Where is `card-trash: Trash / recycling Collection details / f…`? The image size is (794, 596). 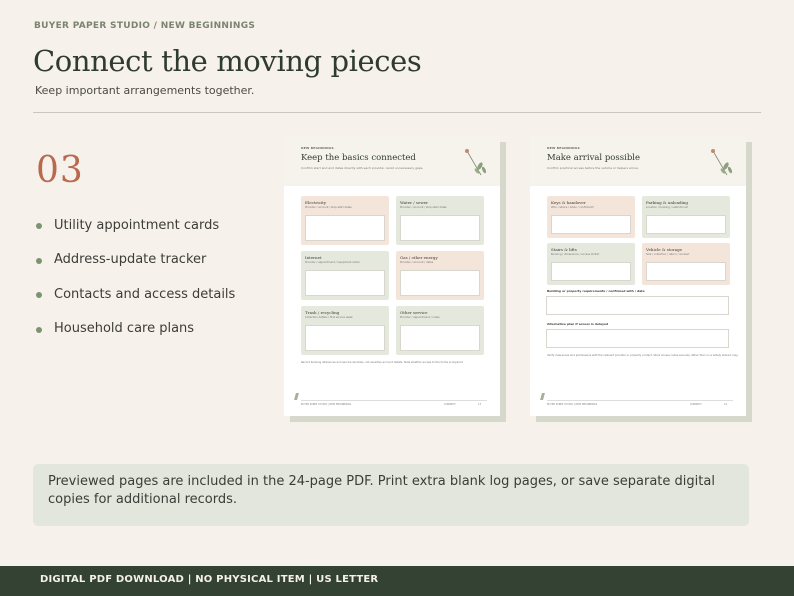 card-trash: Trash / recycling Collection details / f… is located at coordinates (345, 330).